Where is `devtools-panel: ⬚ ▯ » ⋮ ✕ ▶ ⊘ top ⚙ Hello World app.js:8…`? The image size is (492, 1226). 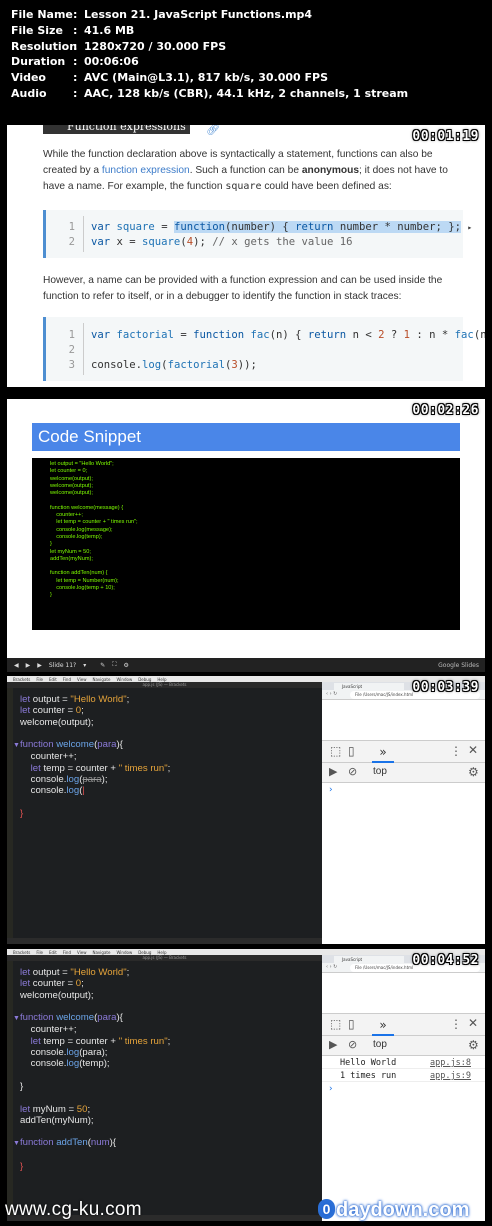 devtools-panel: ⬚ ▯ » ⋮ ✕ ▶ ⊘ top ⚙ Hello World app.js:8… is located at coordinates (403, 1117).